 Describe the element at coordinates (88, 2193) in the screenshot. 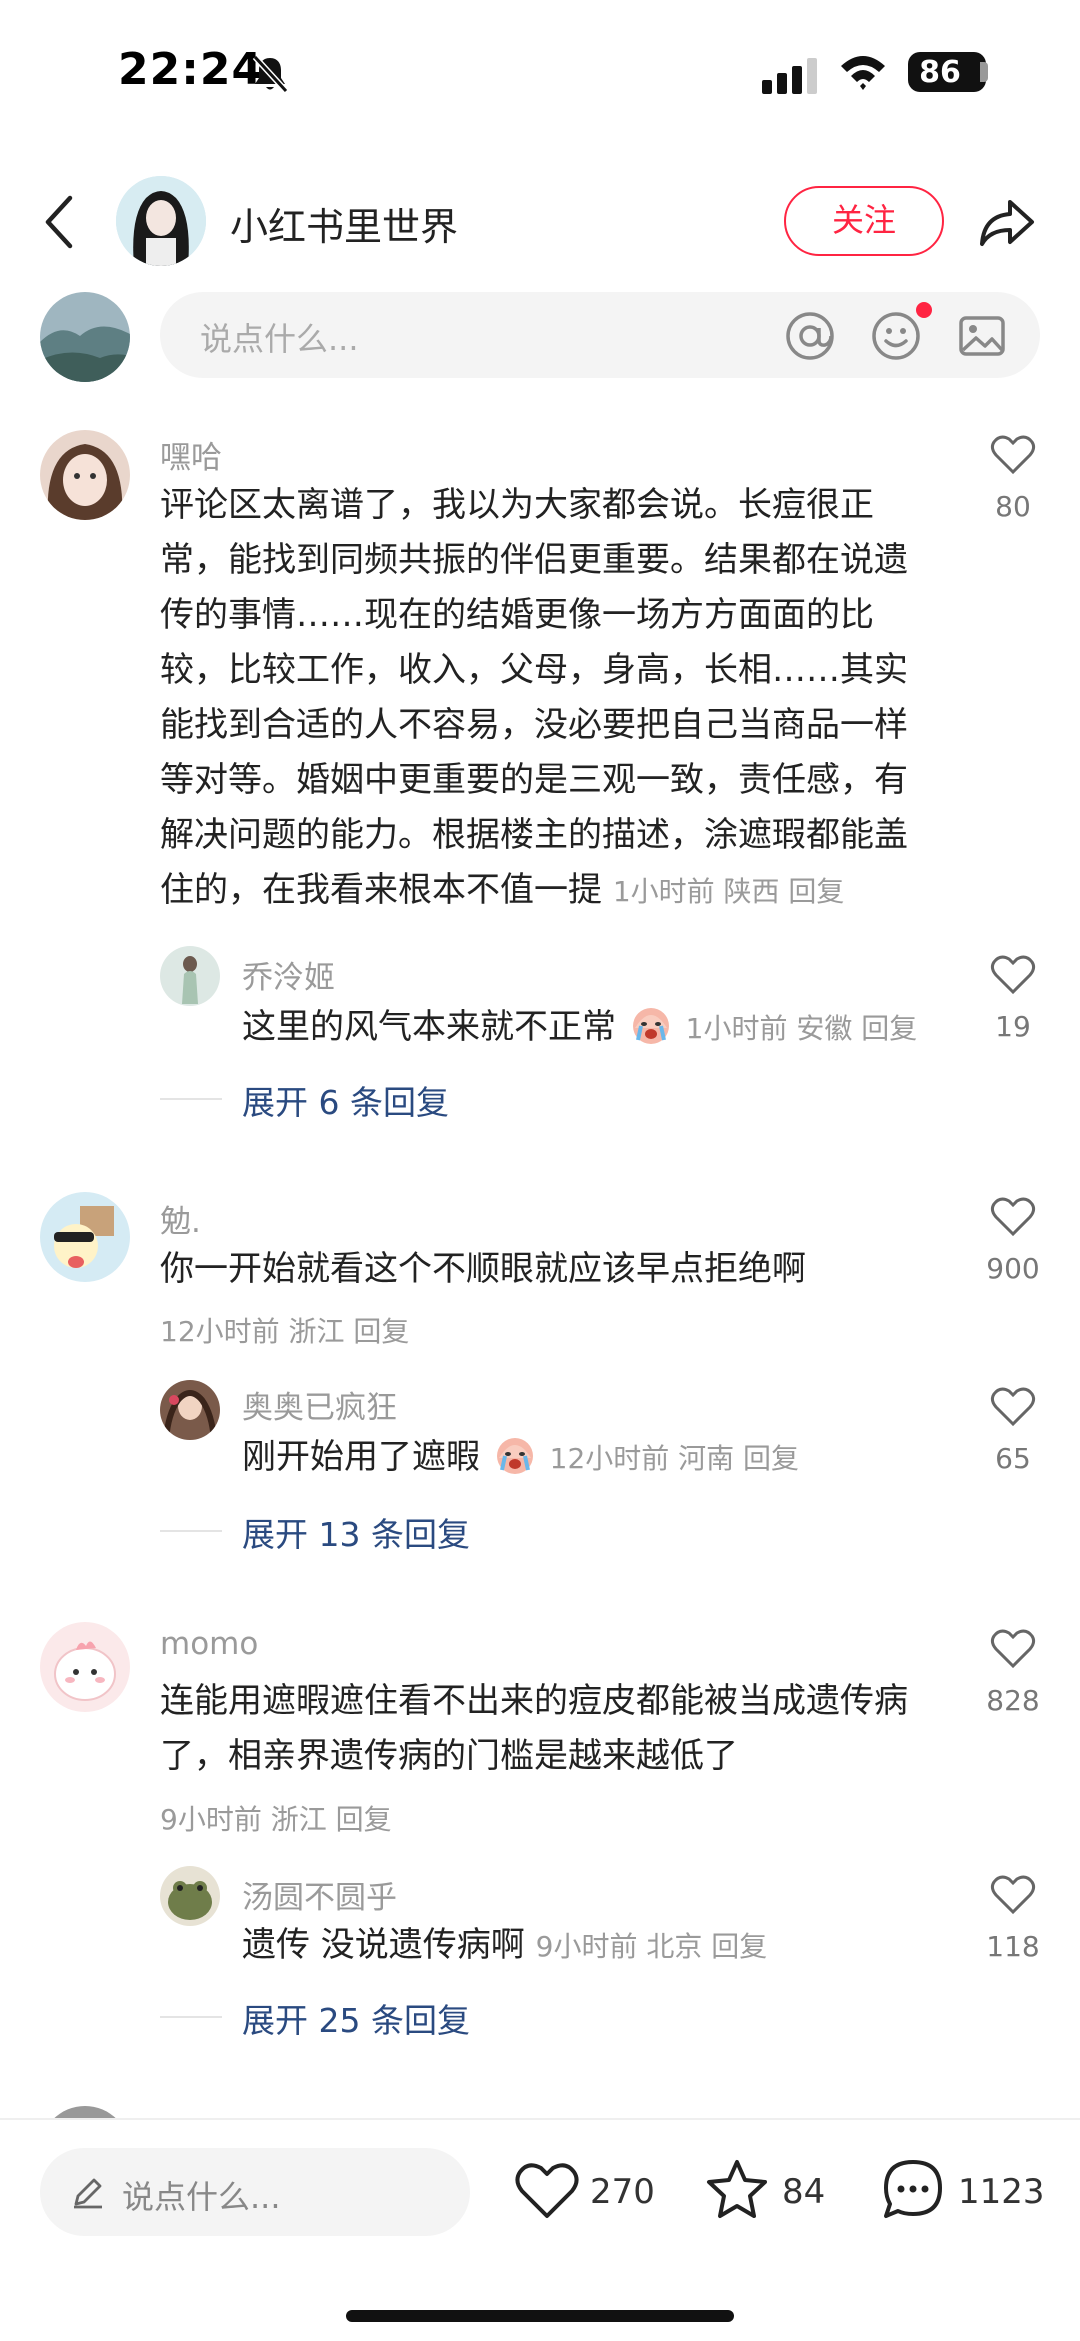

I see `pencil-icon` at that location.